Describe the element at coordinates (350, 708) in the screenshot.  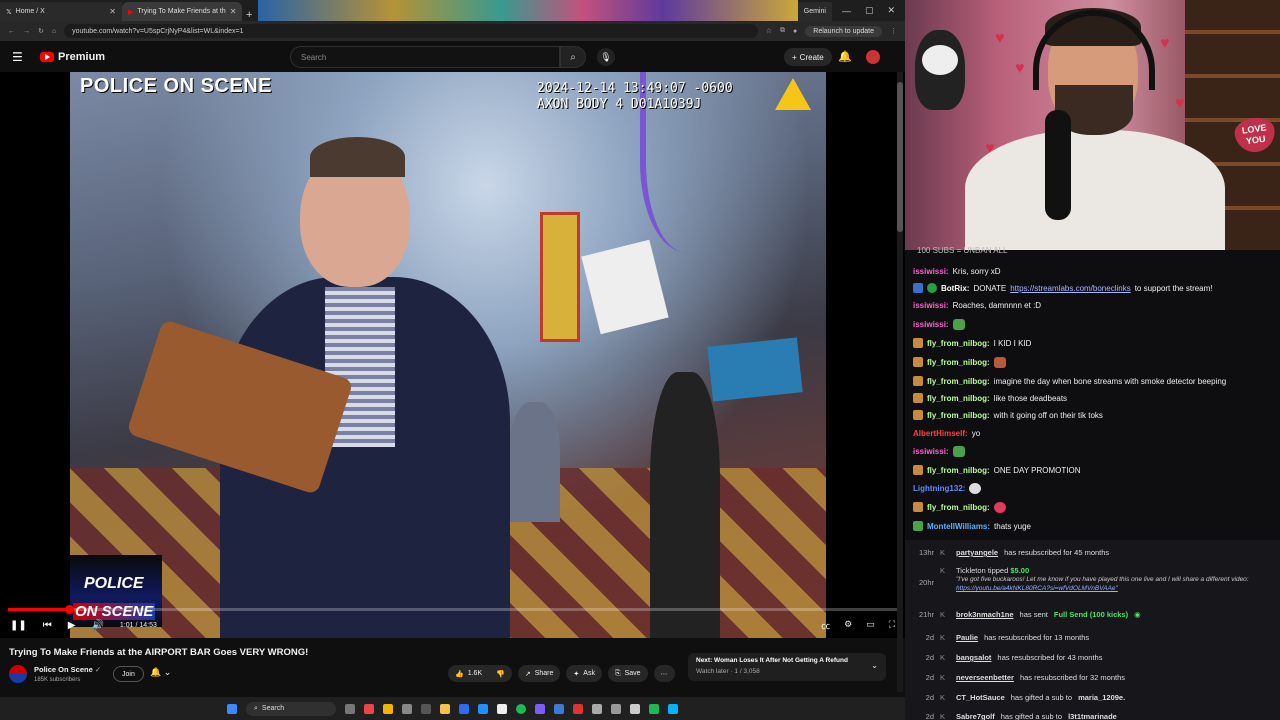
I see `task-view-icon` at that location.